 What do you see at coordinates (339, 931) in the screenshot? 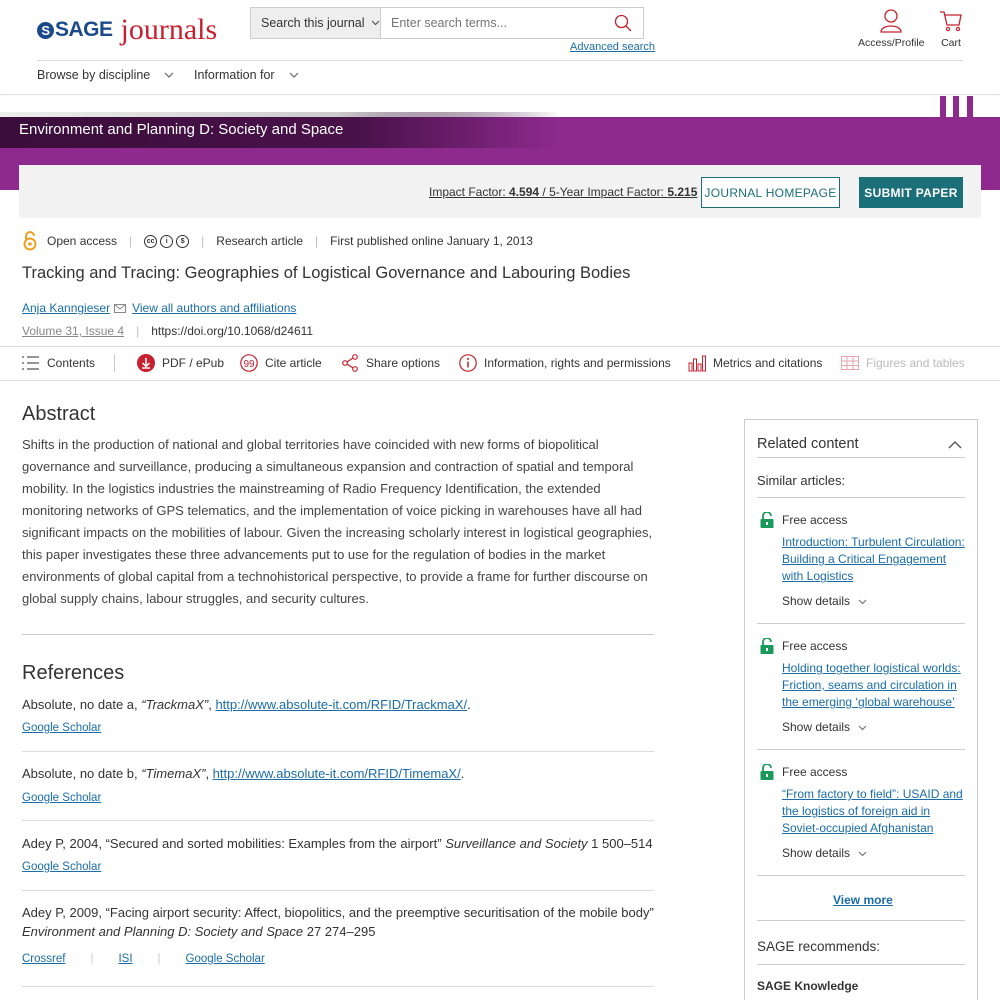
I see `reference-text: 27 274–295` at bounding box center [339, 931].